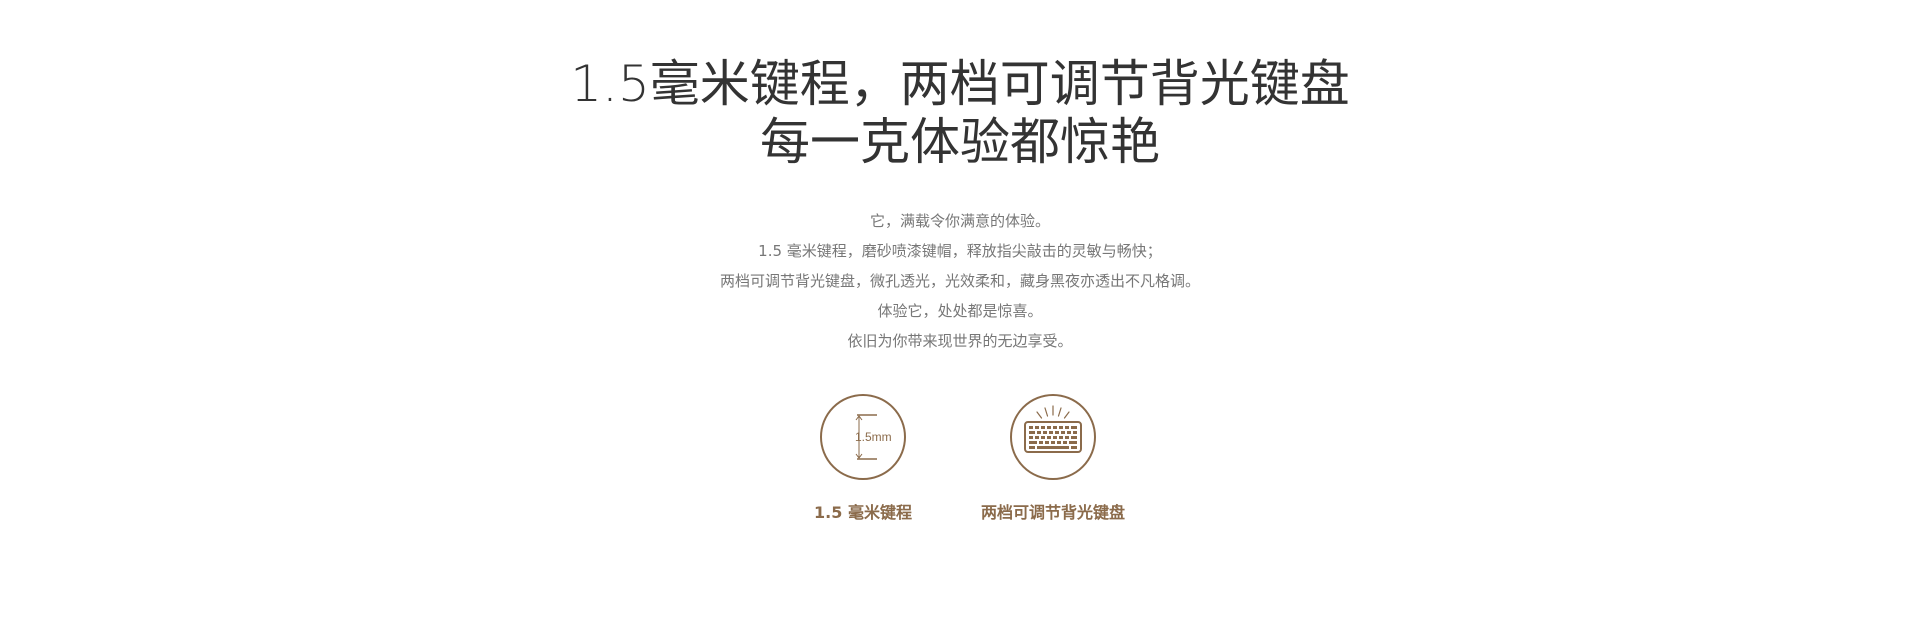 Image resolution: width=1920 pixels, height=620 pixels. I want to click on backlit-keyboard-icon, so click(1053, 437).